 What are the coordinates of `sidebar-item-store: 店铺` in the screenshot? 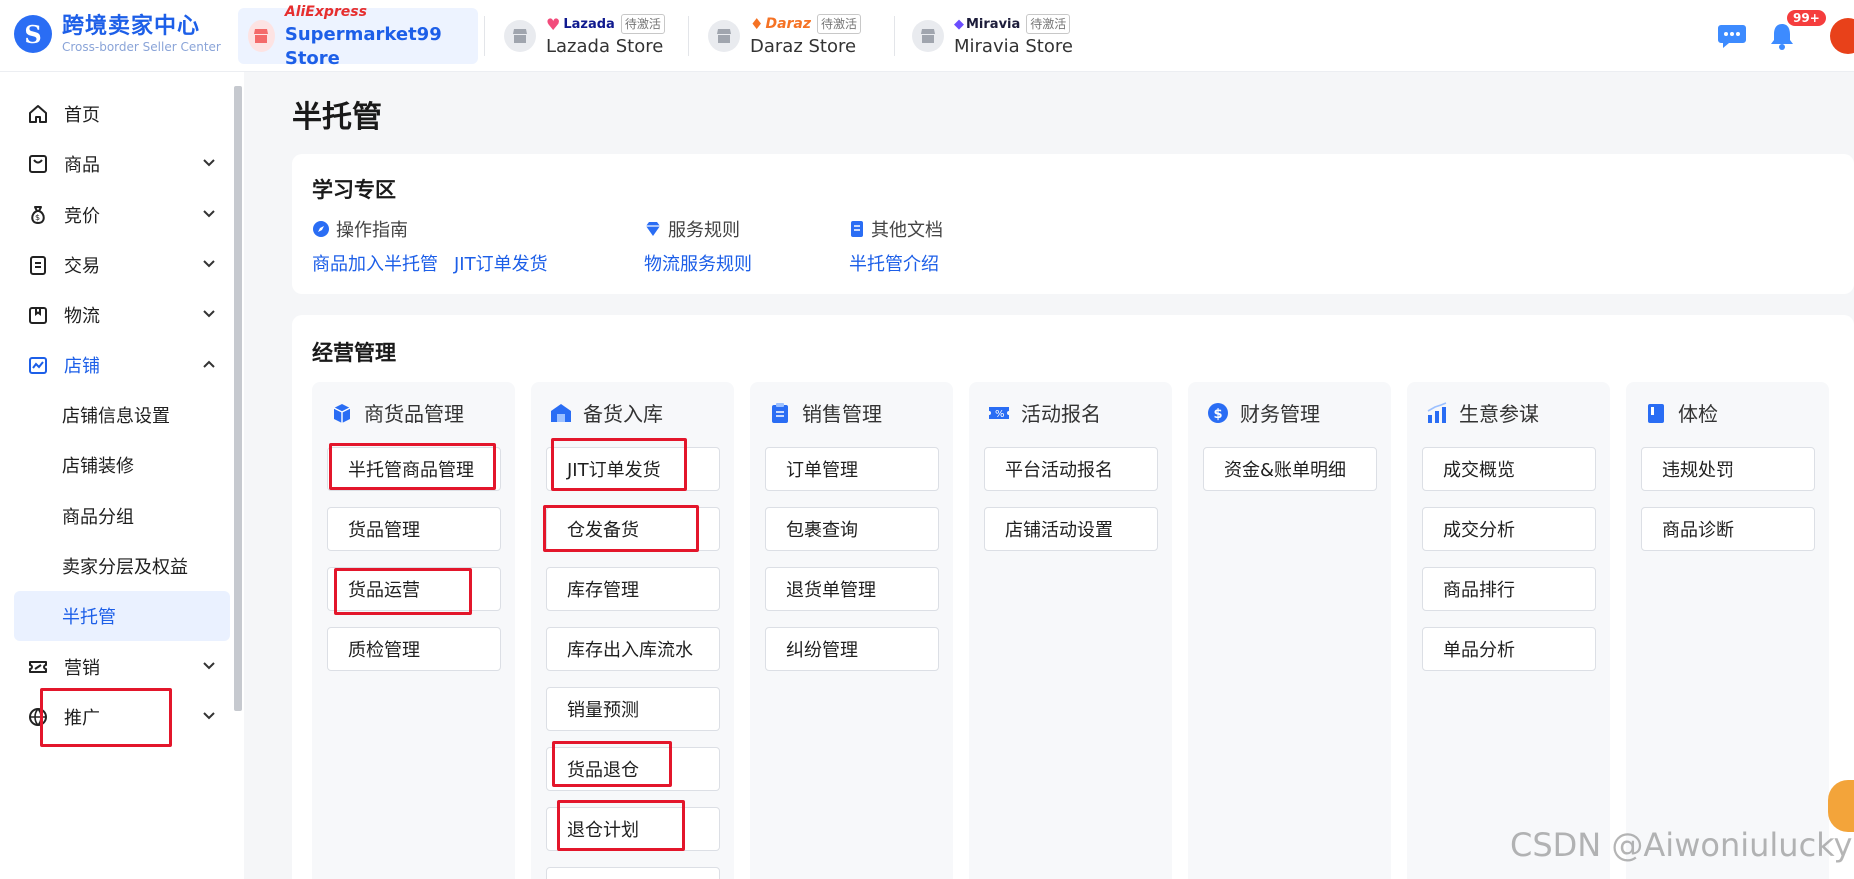 It's located at (122, 365).